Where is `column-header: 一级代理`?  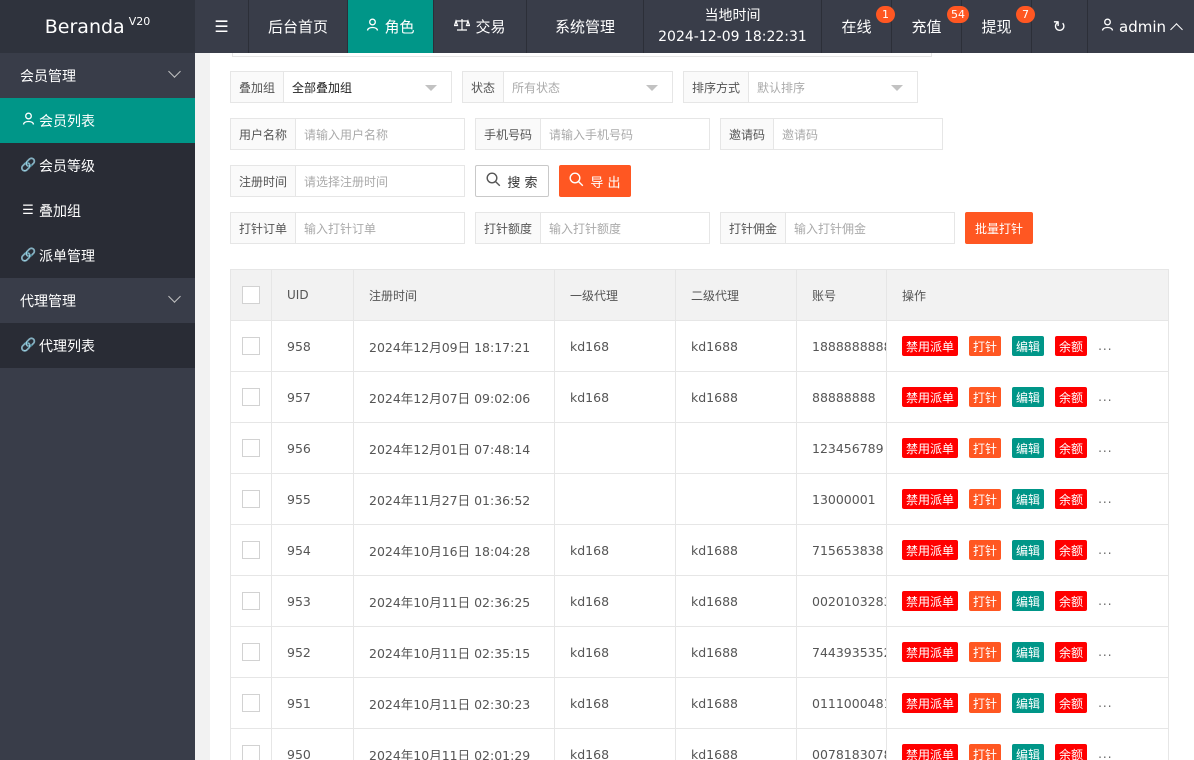 column-header: 一级代理 is located at coordinates (615, 295).